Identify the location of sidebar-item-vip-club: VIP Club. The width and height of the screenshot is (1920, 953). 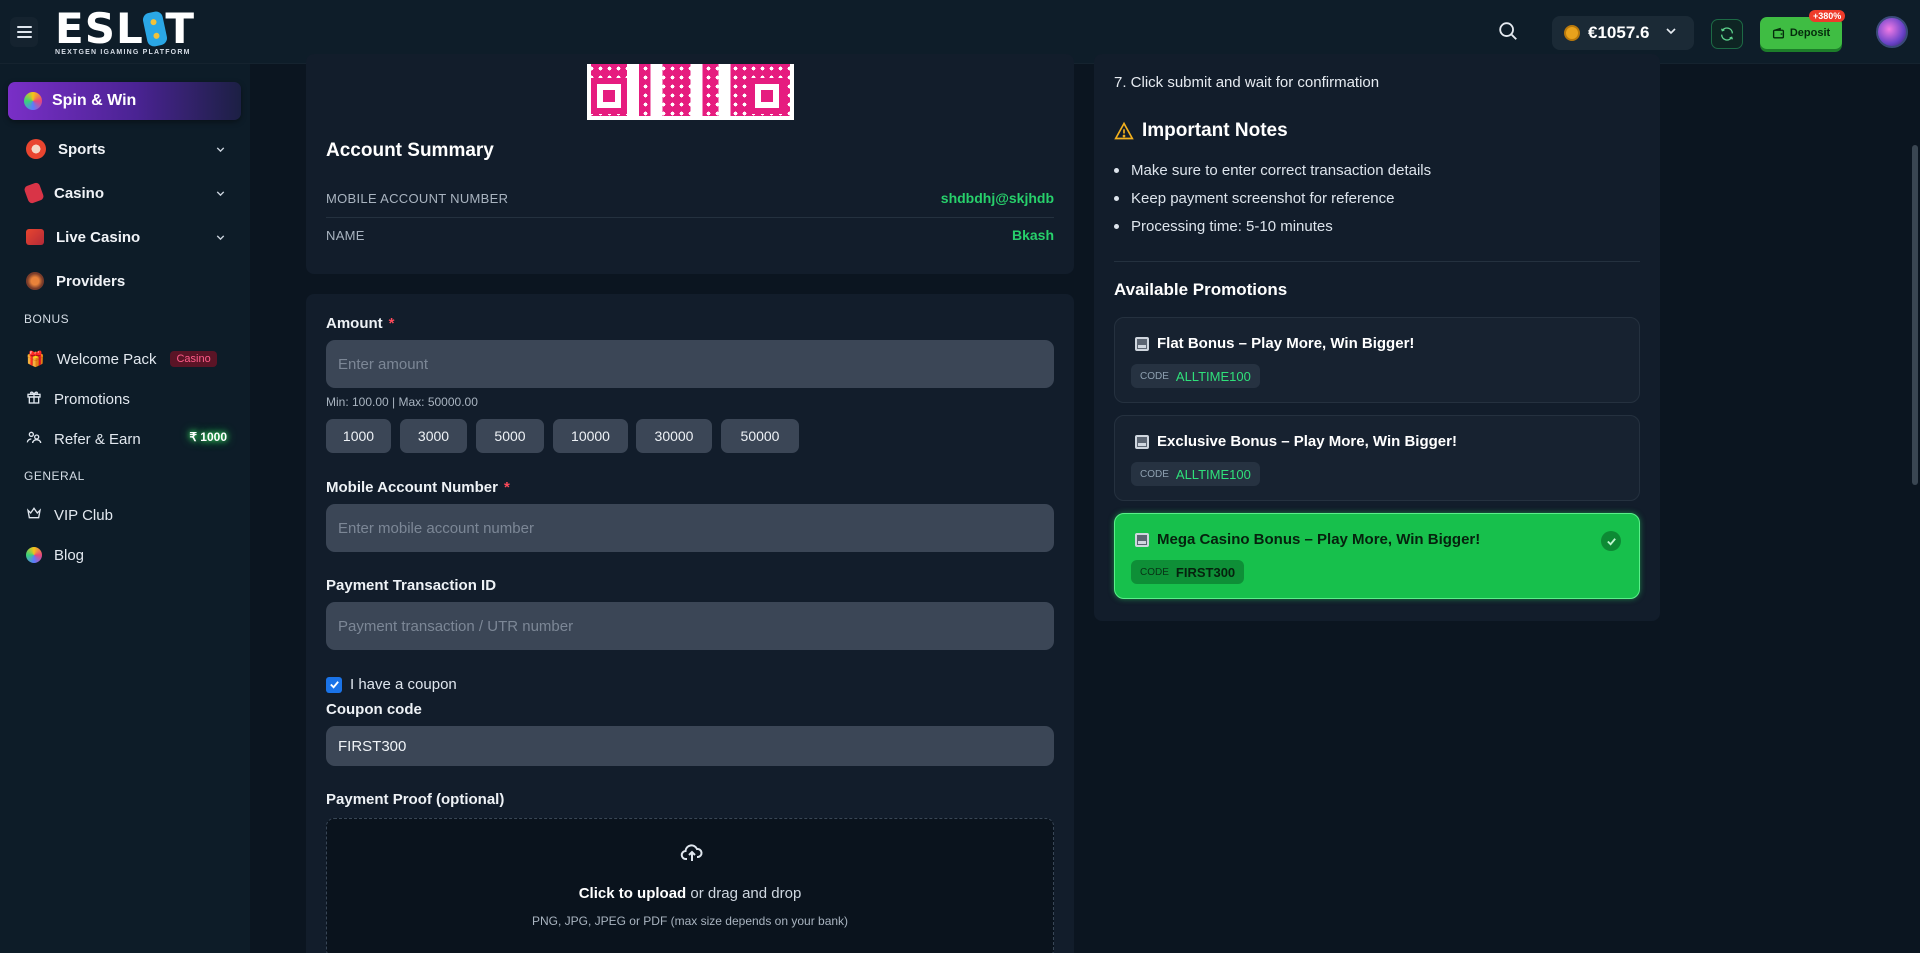
(124, 515).